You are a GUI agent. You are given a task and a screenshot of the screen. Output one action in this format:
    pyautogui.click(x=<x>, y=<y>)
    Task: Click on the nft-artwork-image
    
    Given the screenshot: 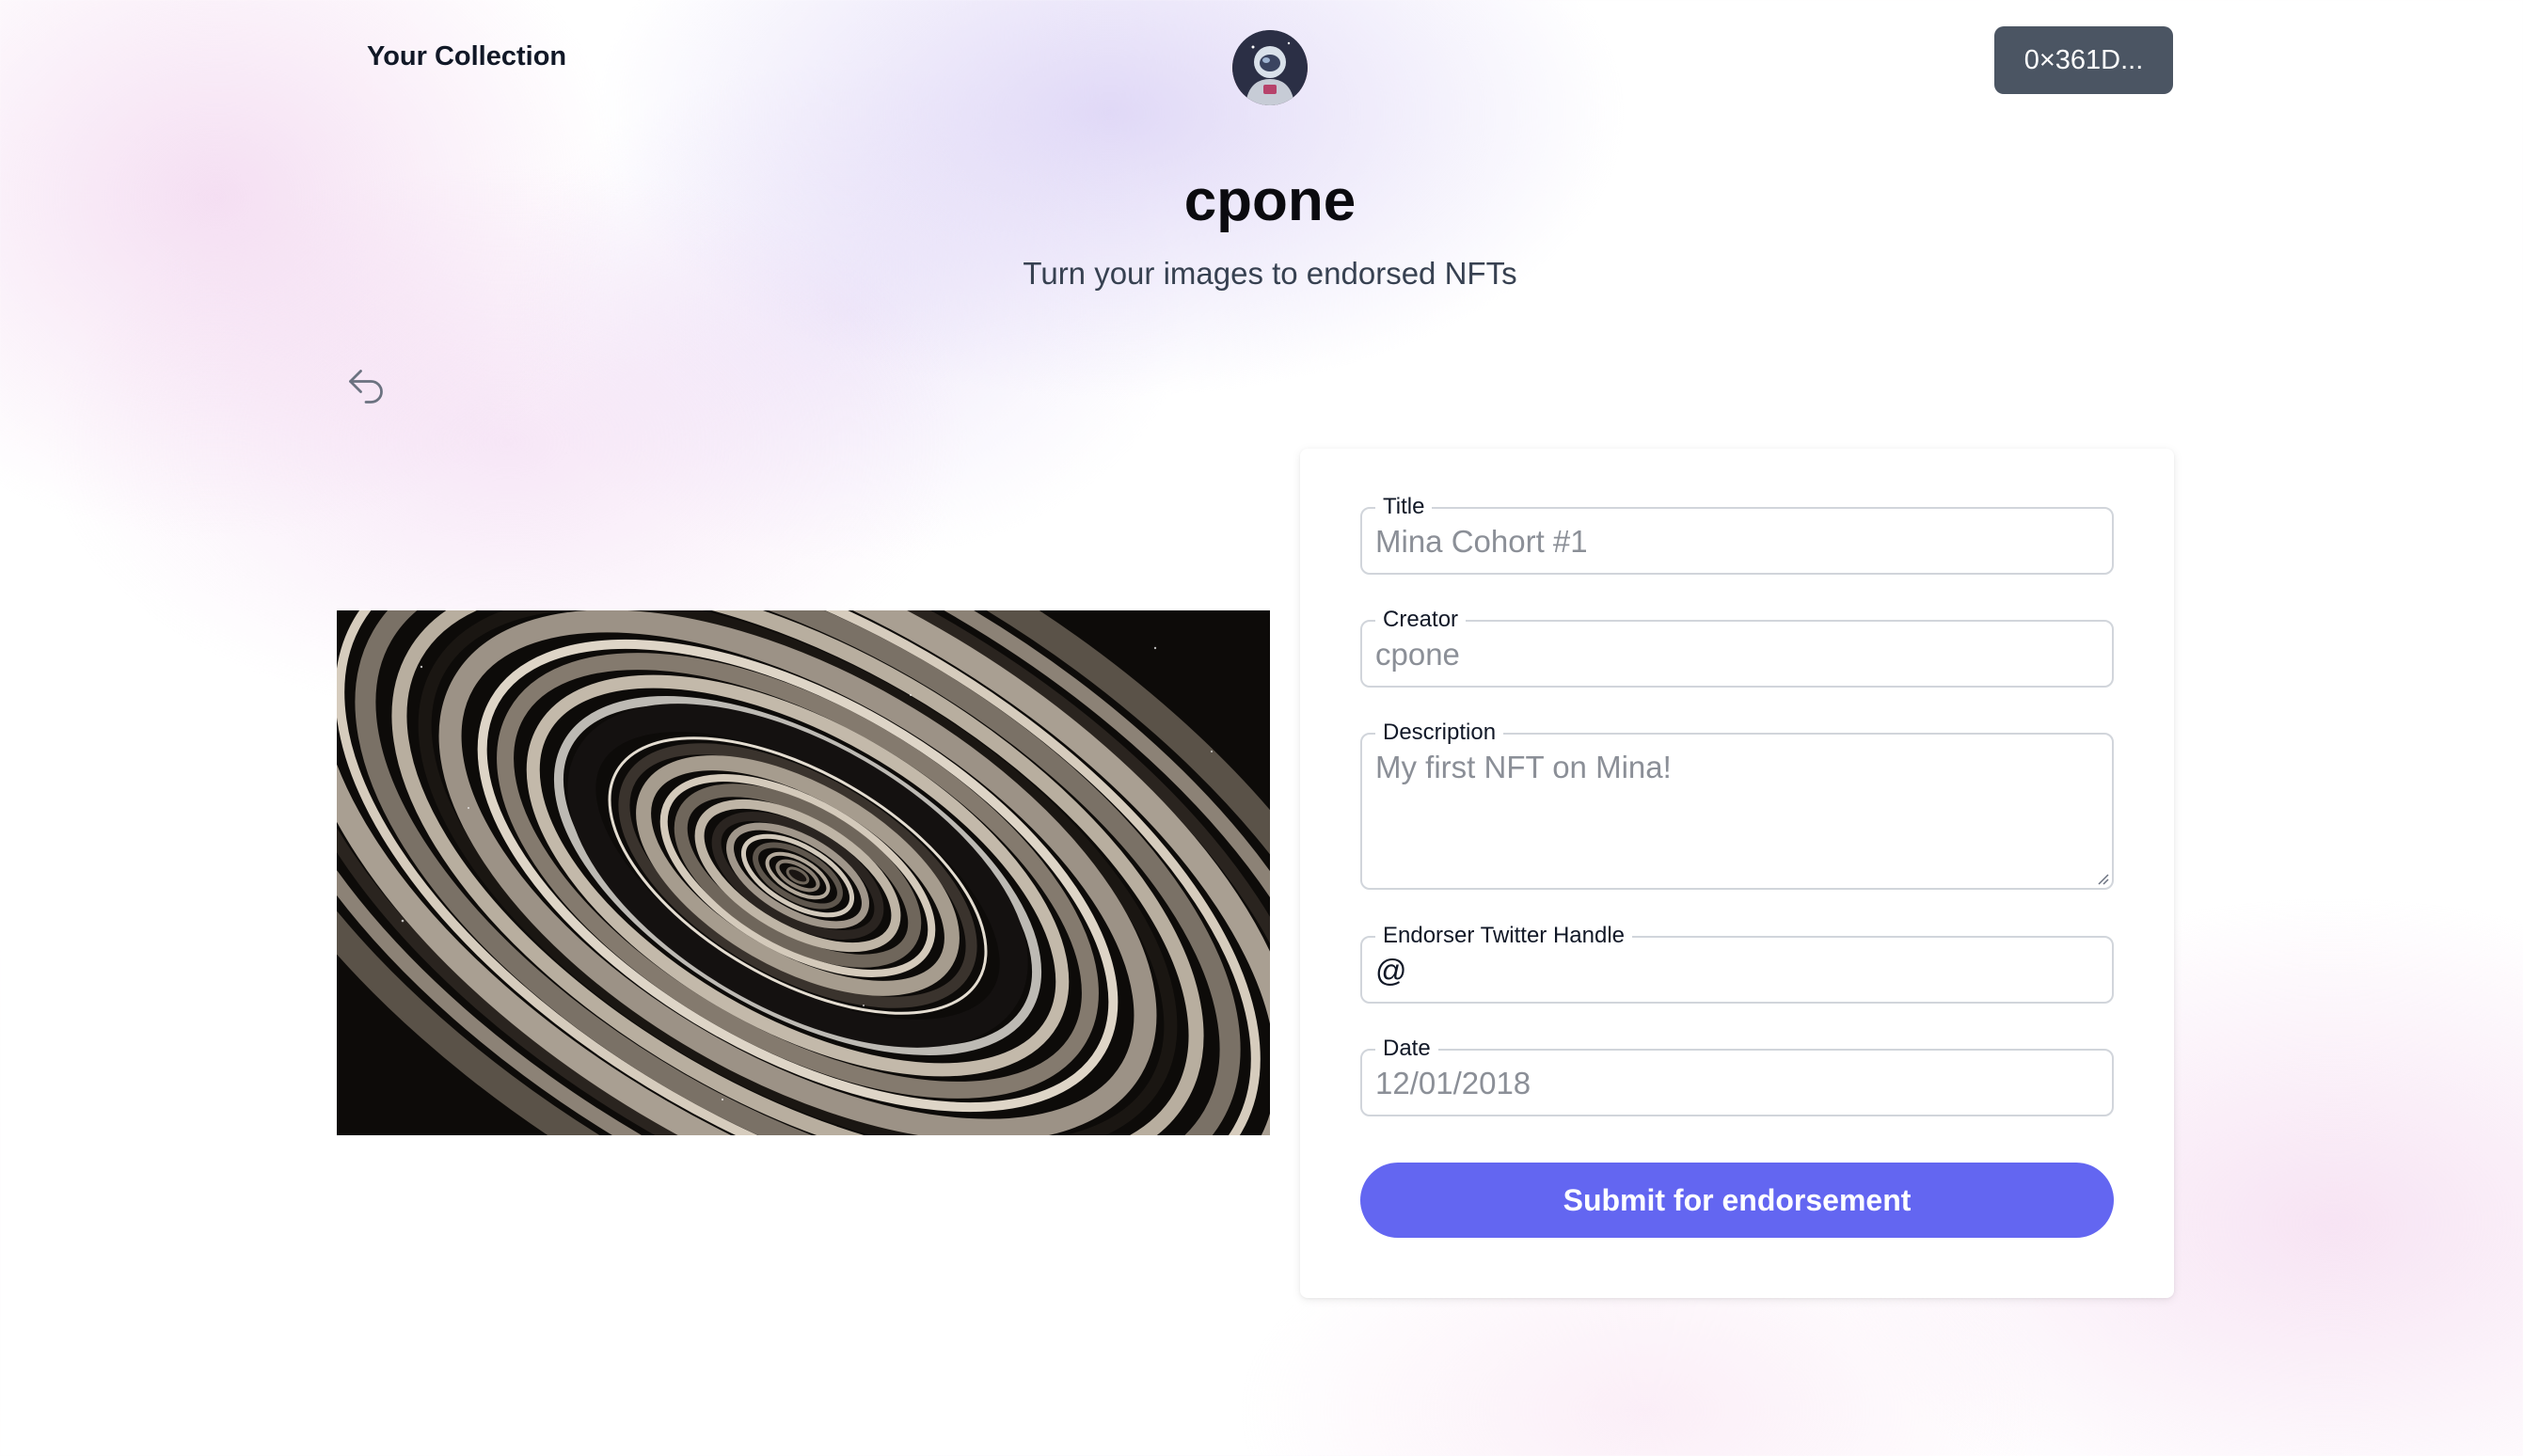 What is the action you would take?
    pyautogui.click(x=803, y=872)
    